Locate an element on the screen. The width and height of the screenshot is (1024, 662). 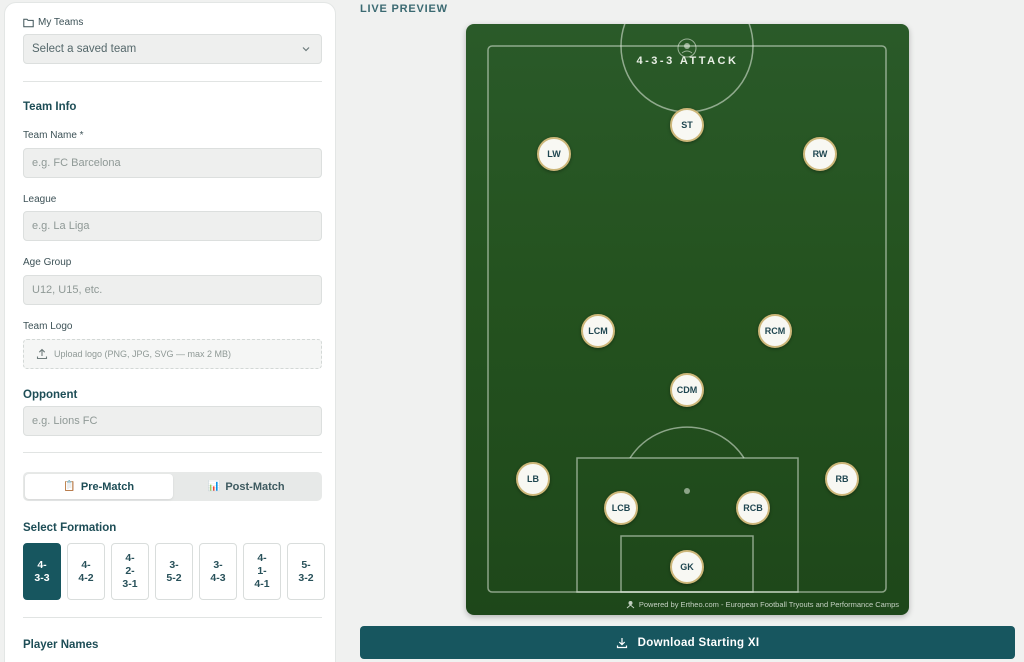
team-logo-label: Team Logo is located at coordinates (48, 326).